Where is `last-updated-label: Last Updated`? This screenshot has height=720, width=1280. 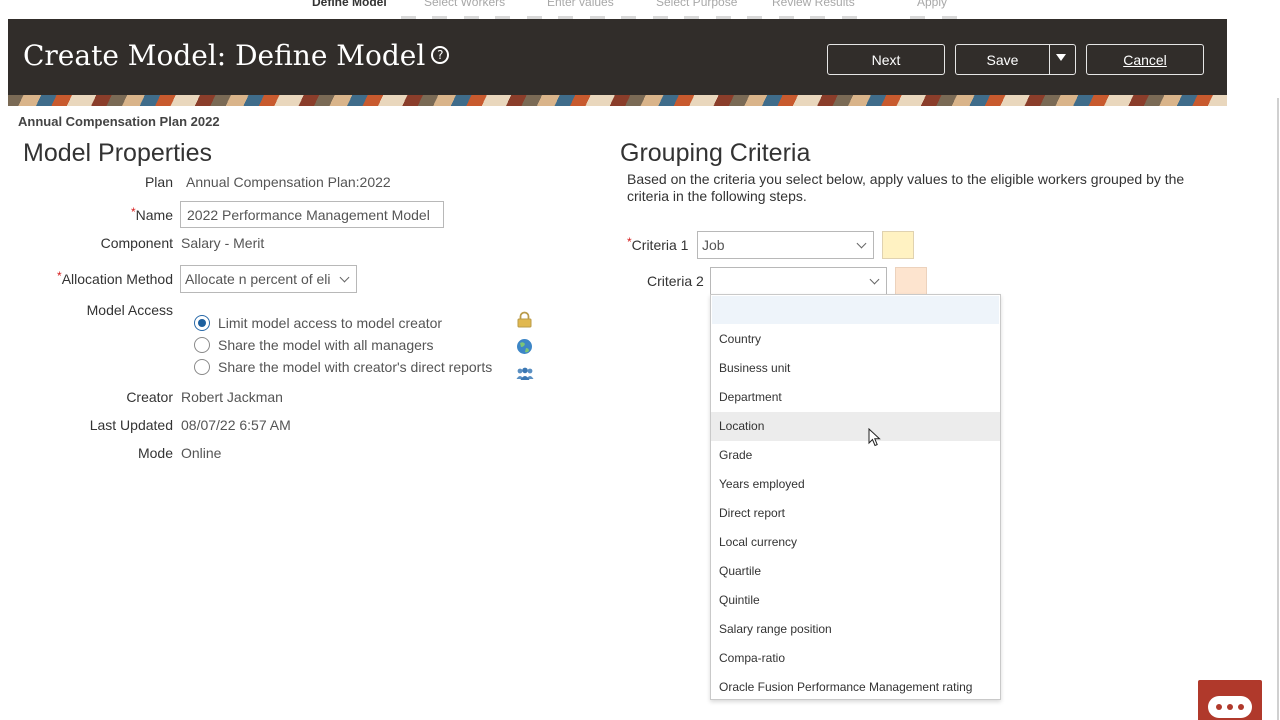 last-updated-label: Last Updated is located at coordinates (131, 425).